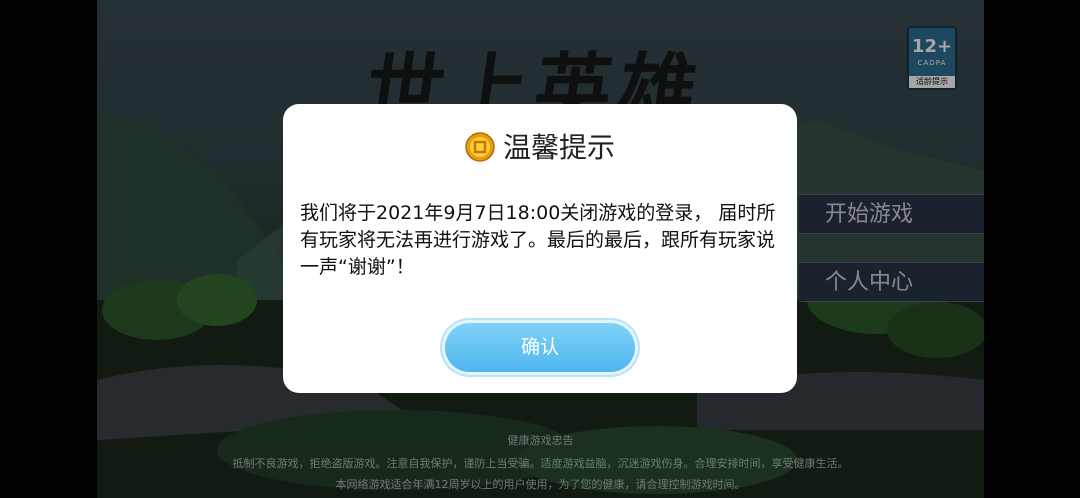  Describe the element at coordinates (540, 347) in the screenshot. I see `confirm-button: 确认` at that location.